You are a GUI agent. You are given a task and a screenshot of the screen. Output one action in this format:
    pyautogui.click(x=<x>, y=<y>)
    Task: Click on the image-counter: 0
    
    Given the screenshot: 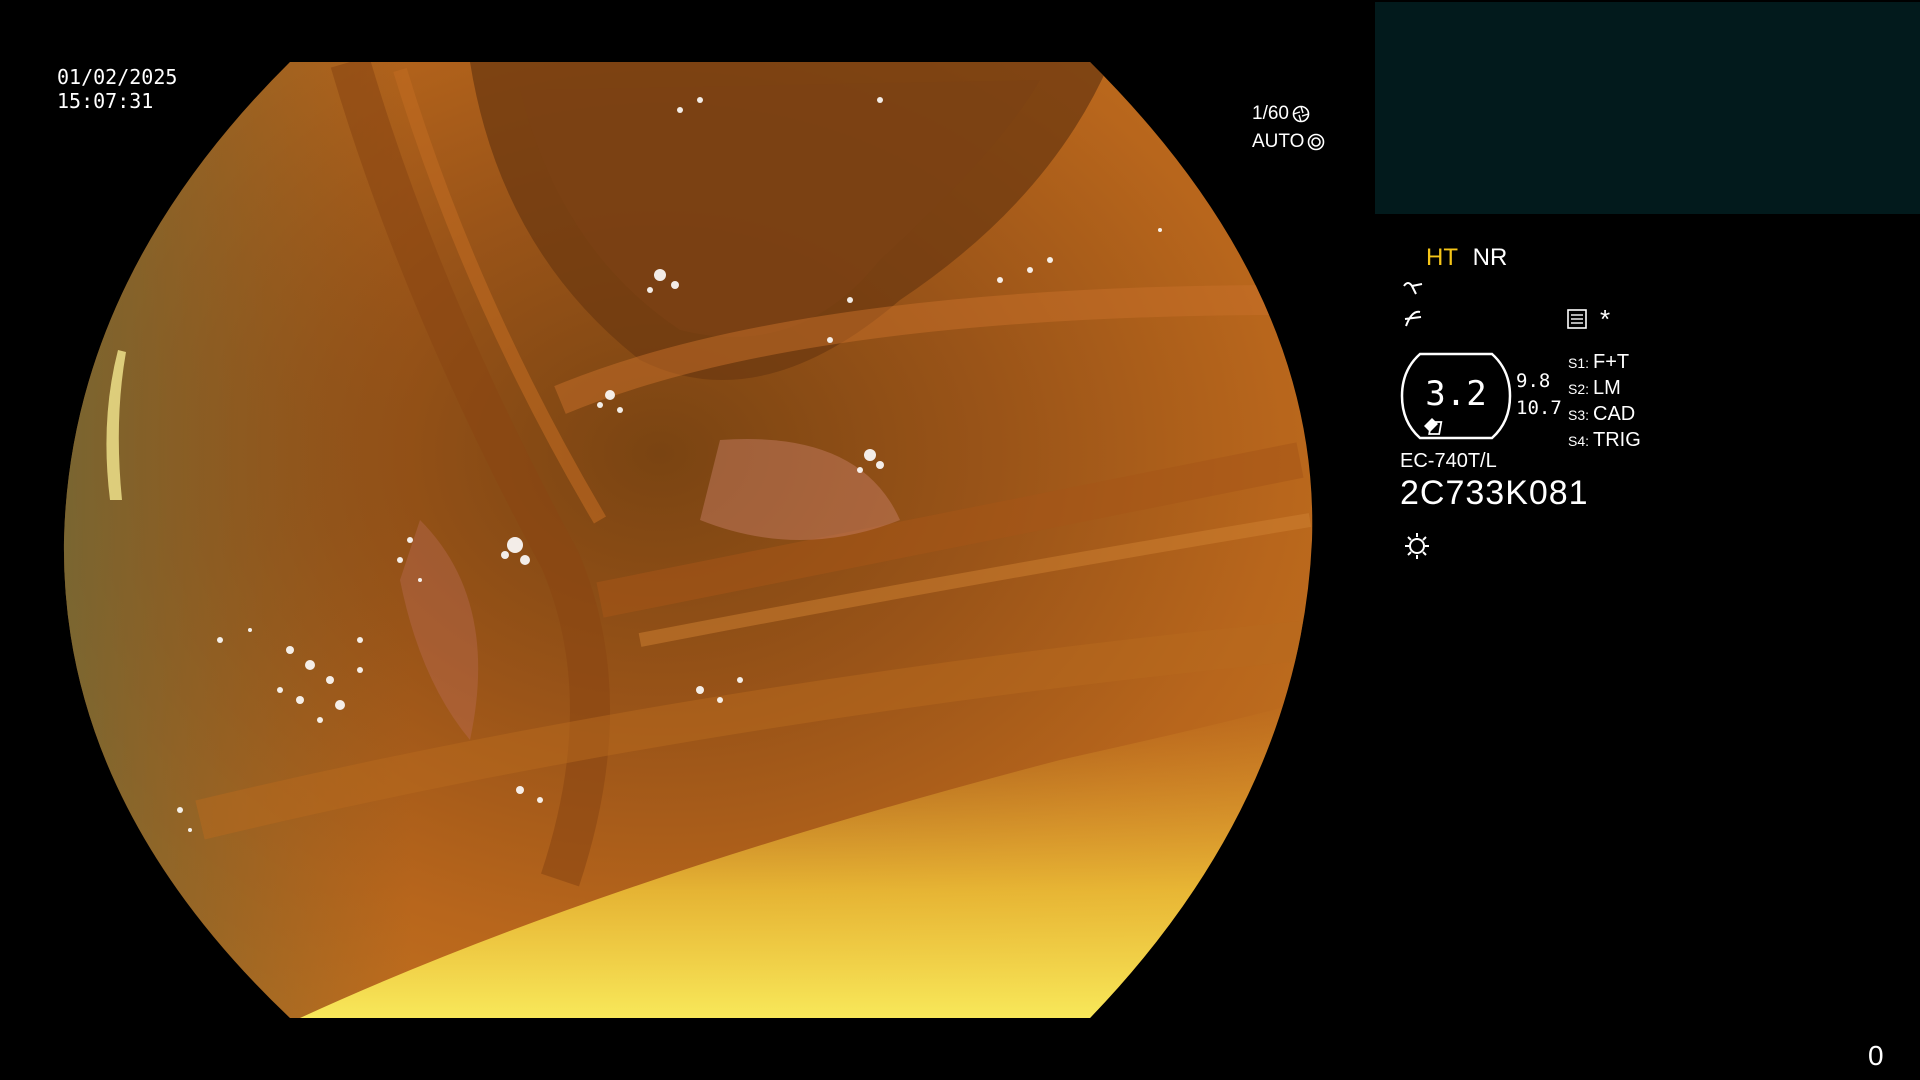 What is the action you would take?
    pyautogui.click(x=1876, y=1055)
    